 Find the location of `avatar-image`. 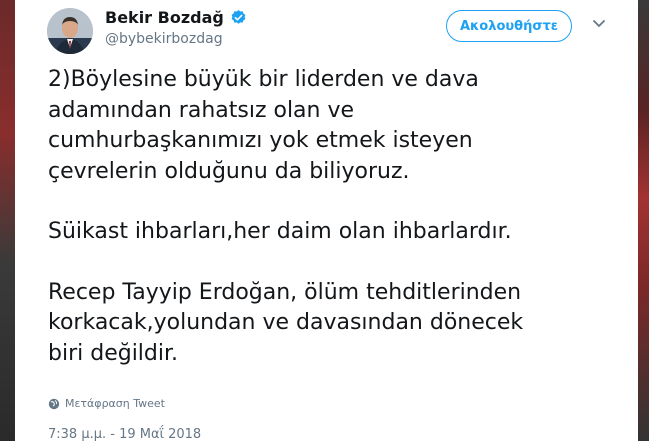

avatar-image is located at coordinates (70, 31).